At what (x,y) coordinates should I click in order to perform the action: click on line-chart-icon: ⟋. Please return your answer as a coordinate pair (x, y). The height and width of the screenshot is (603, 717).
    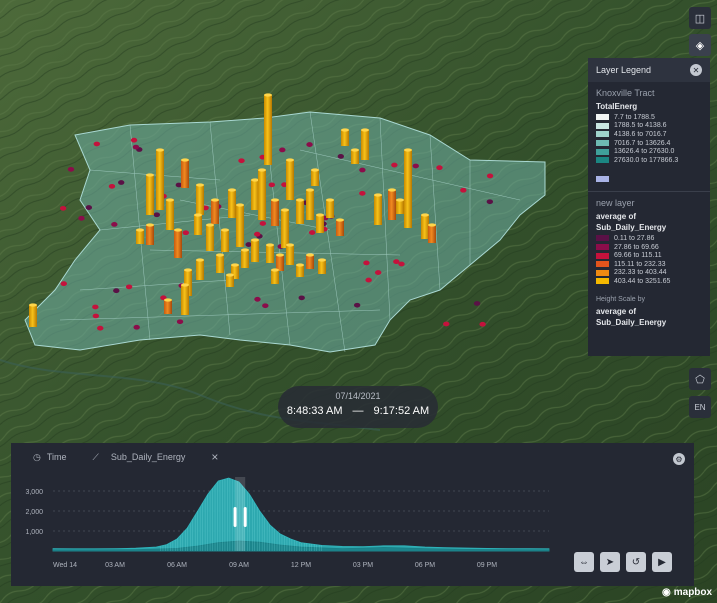
    Looking at the image, I should click on (95, 456).